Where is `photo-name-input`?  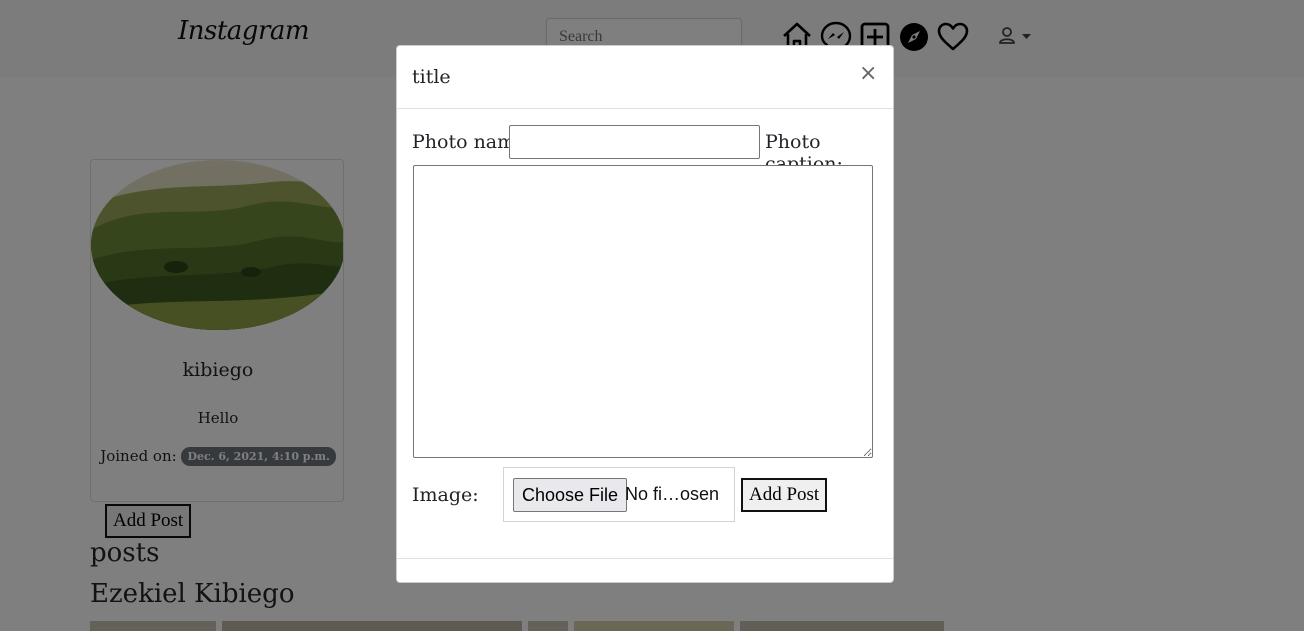
photo-name-input is located at coordinates (634, 142).